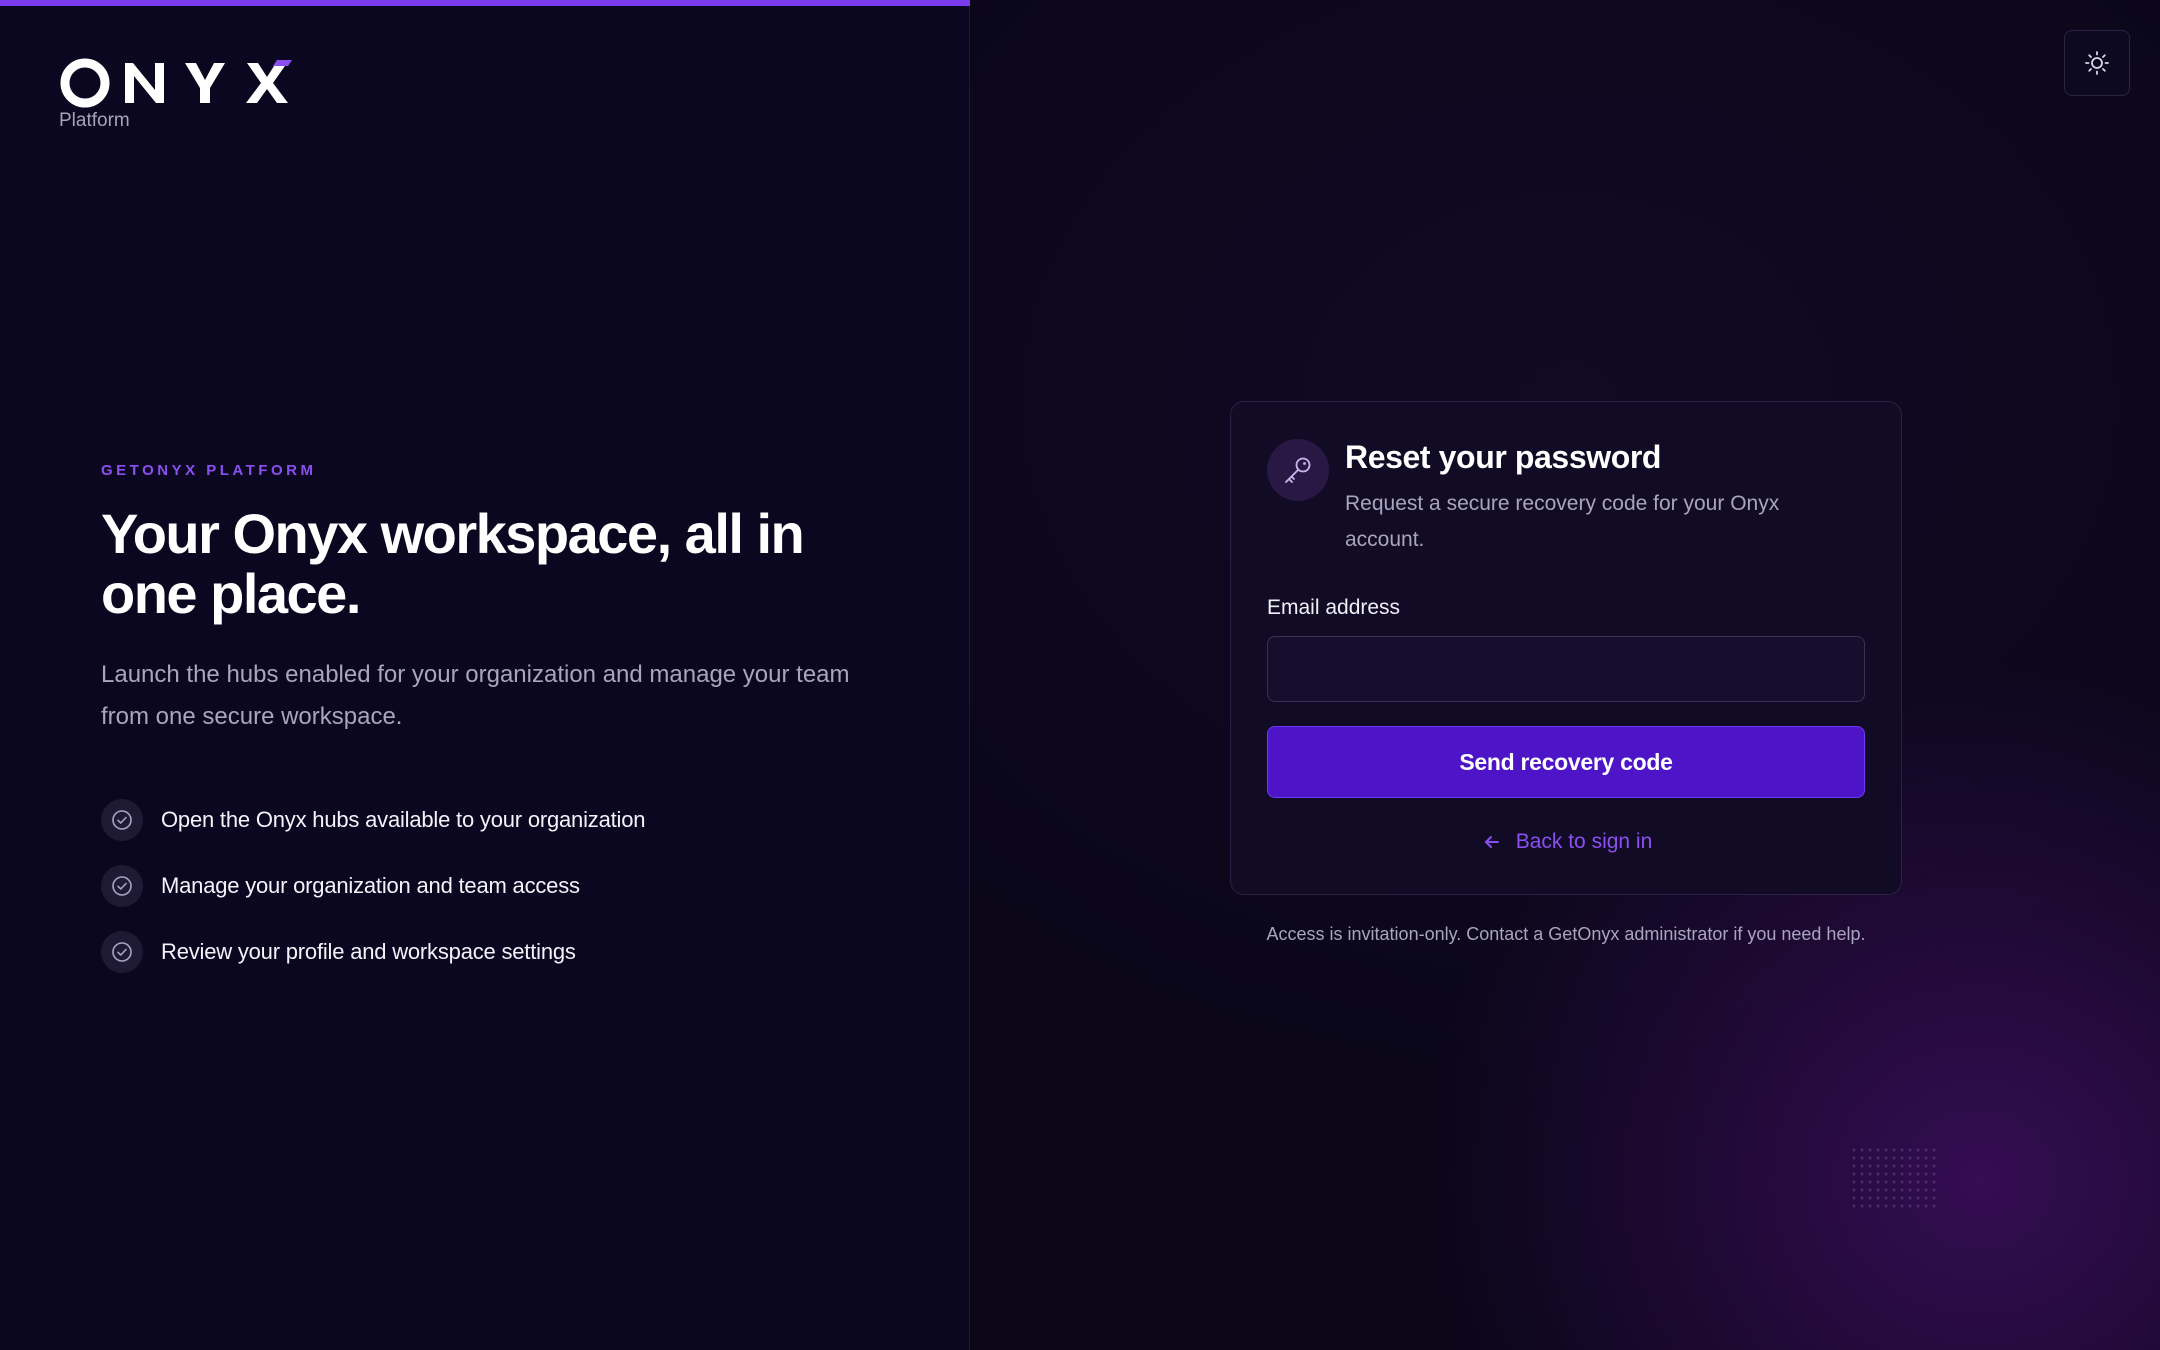  What do you see at coordinates (1566, 762) in the screenshot?
I see `send-recovery-code-button: Send recovery code` at bounding box center [1566, 762].